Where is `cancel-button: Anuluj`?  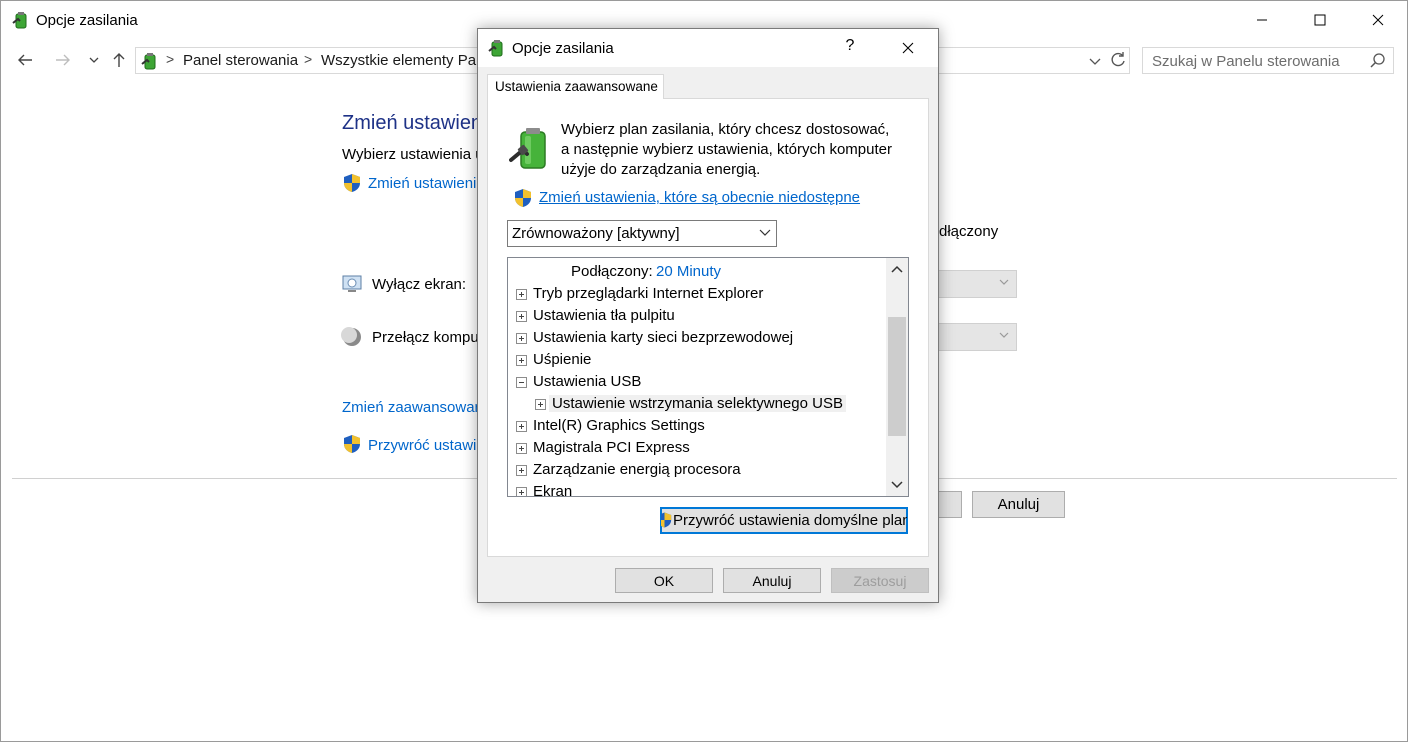 cancel-button: Anuluj is located at coordinates (772, 580).